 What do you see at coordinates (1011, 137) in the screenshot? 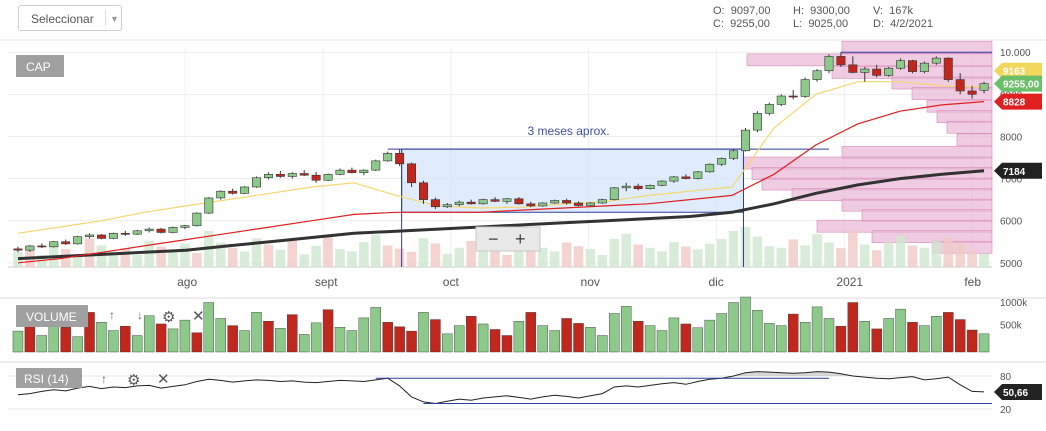
I see `y-tick-label: 8000` at bounding box center [1011, 137].